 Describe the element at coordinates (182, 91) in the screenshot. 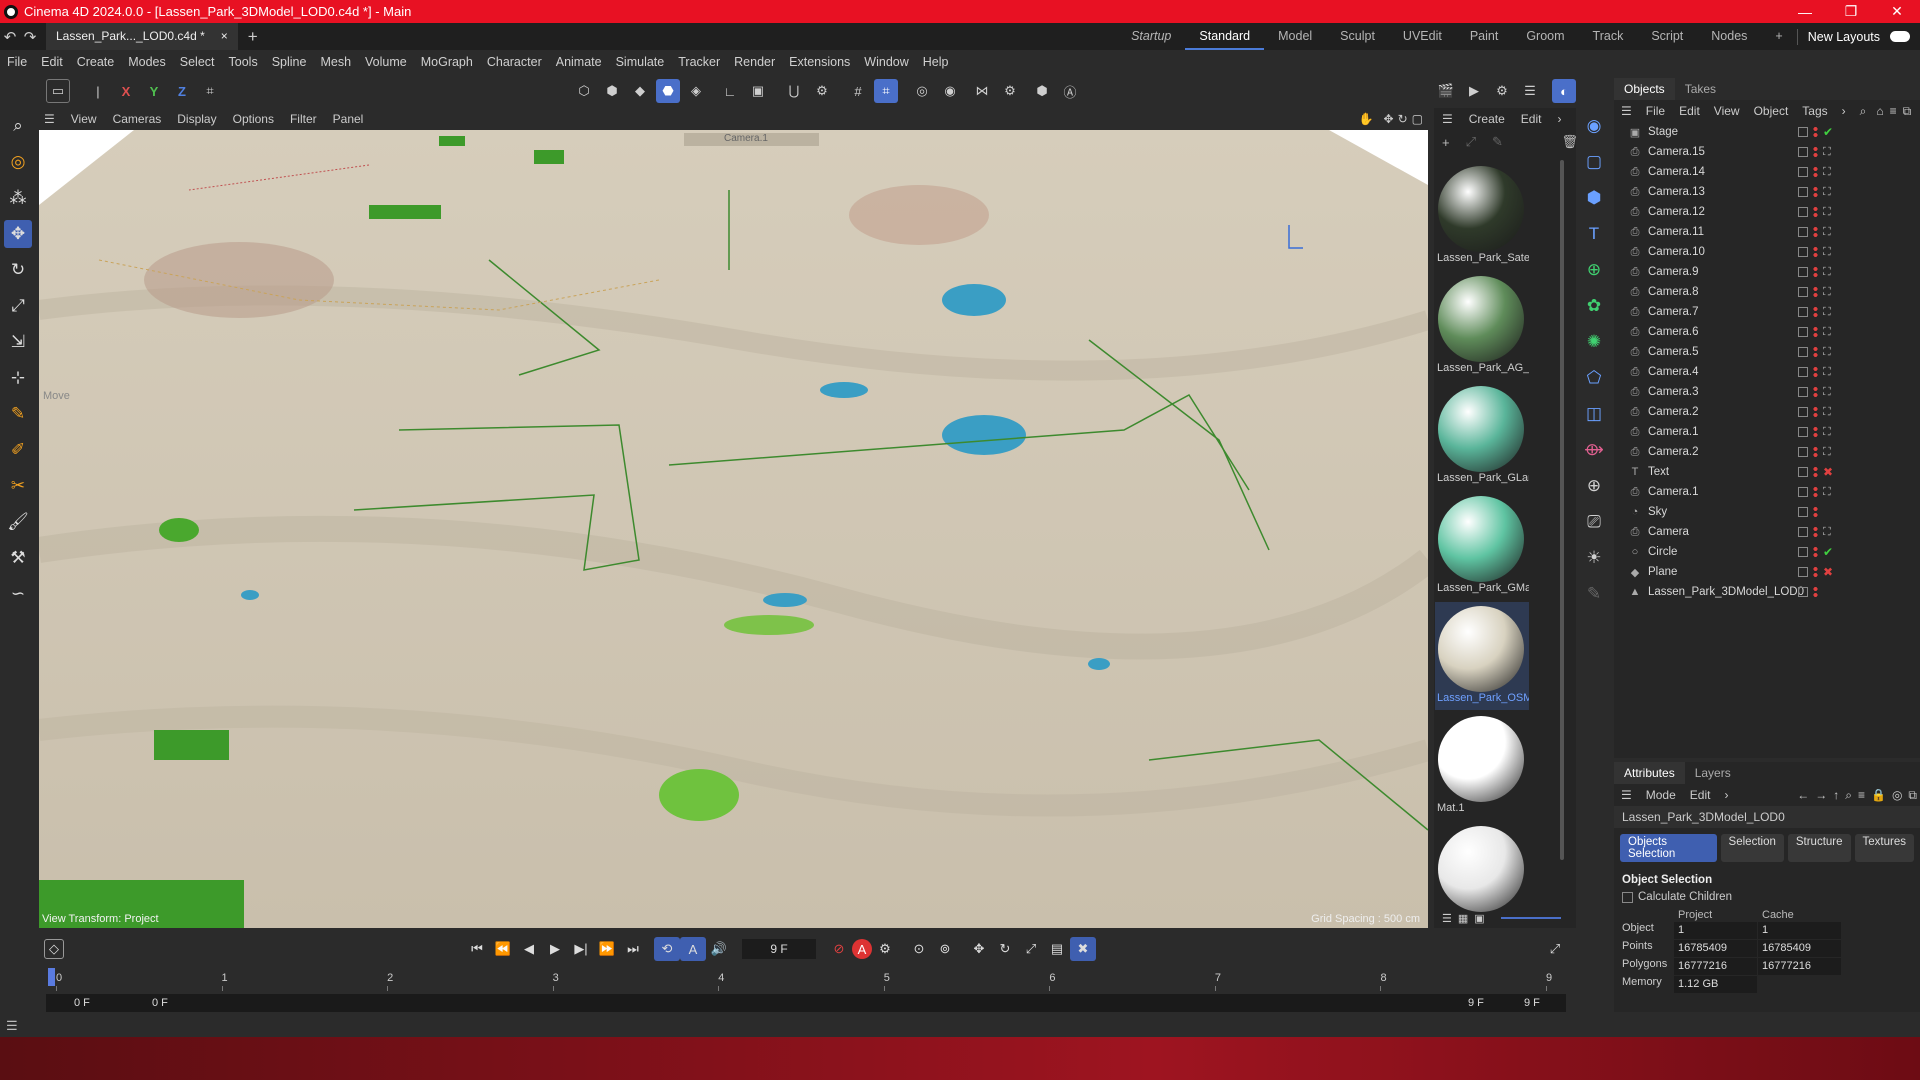

I see `z-axis-lock-button: Z` at that location.